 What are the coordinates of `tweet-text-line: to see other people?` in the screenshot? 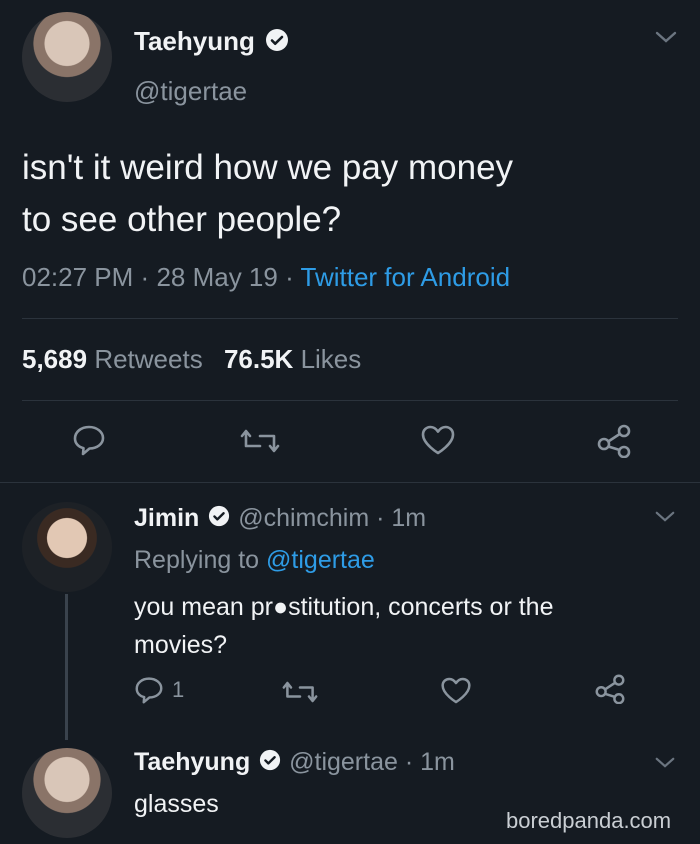 It's located at (182, 219).